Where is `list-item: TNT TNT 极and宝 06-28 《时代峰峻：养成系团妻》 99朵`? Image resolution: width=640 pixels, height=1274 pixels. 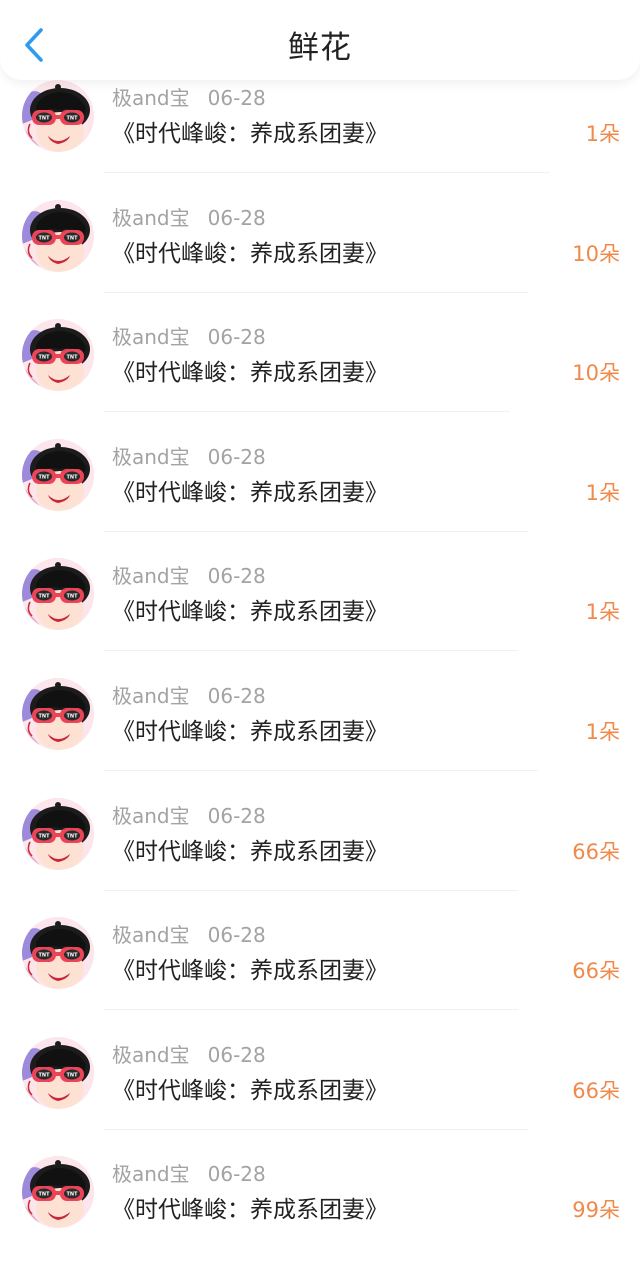
list-item: TNT TNT 极and宝 06-28 《时代峰峻：养成系团妻》 99朵 is located at coordinates (320, 1214).